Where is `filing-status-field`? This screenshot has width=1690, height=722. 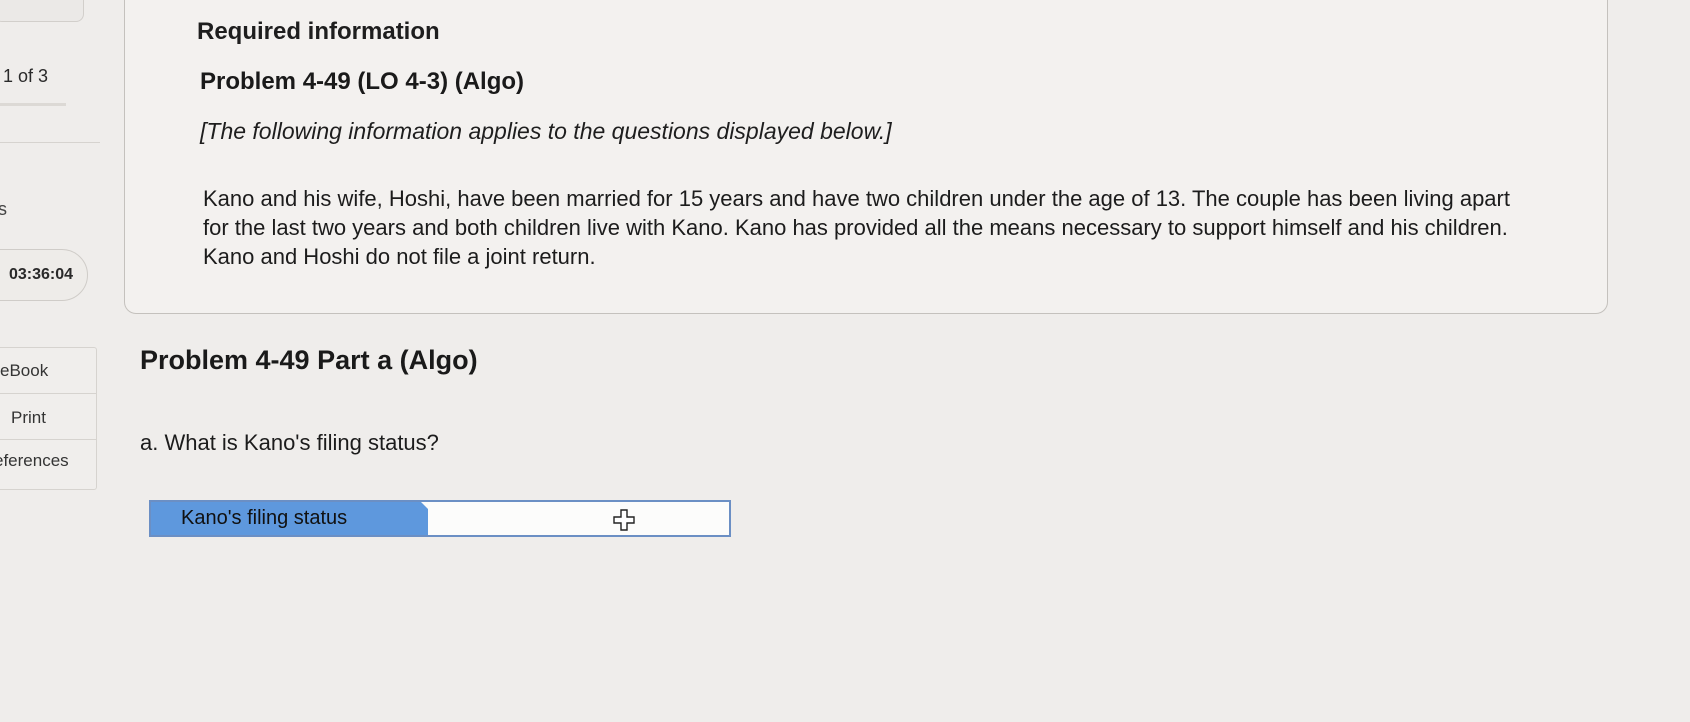
filing-status-field is located at coordinates (578, 518).